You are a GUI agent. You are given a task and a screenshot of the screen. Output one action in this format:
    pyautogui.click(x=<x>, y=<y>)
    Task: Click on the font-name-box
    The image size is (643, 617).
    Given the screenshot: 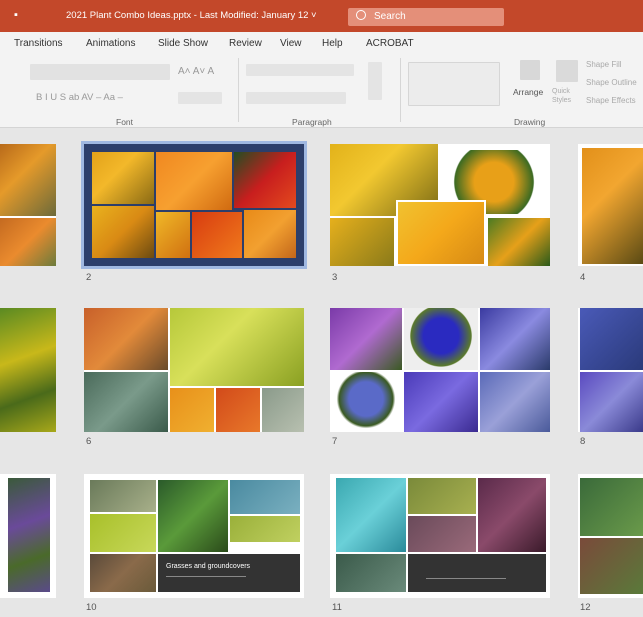 What is the action you would take?
    pyautogui.click(x=100, y=72)
    